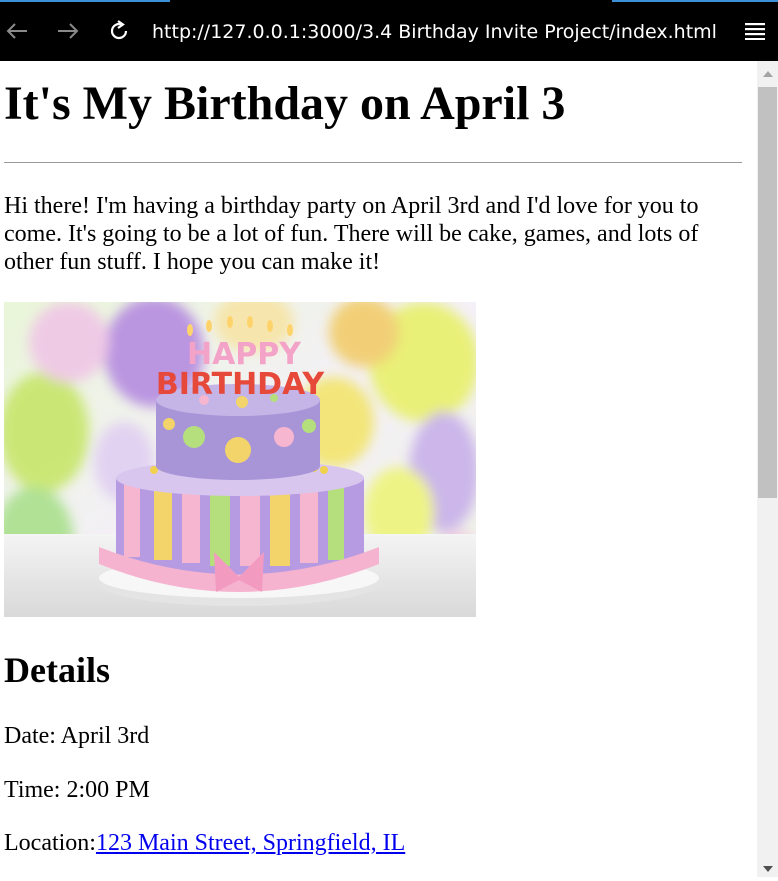  Describe the element at coordinates (767, 292) in the screenshot. I see `scrollbar-thumb` at that location.